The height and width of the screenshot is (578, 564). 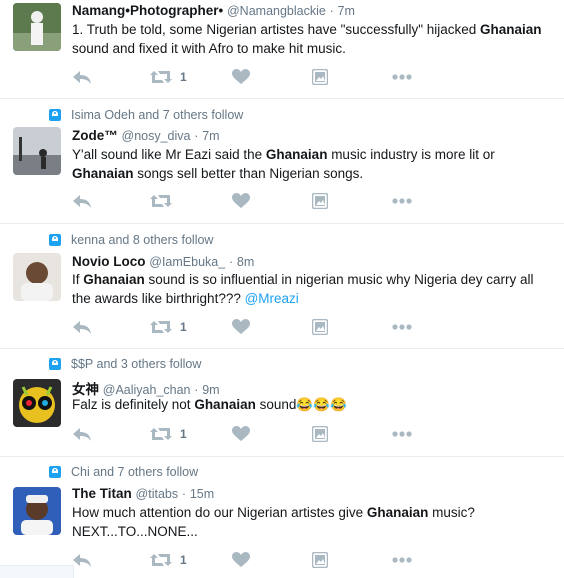 I want to click on social-context: Chi and 7 others follow, so click(x=123, y=472).